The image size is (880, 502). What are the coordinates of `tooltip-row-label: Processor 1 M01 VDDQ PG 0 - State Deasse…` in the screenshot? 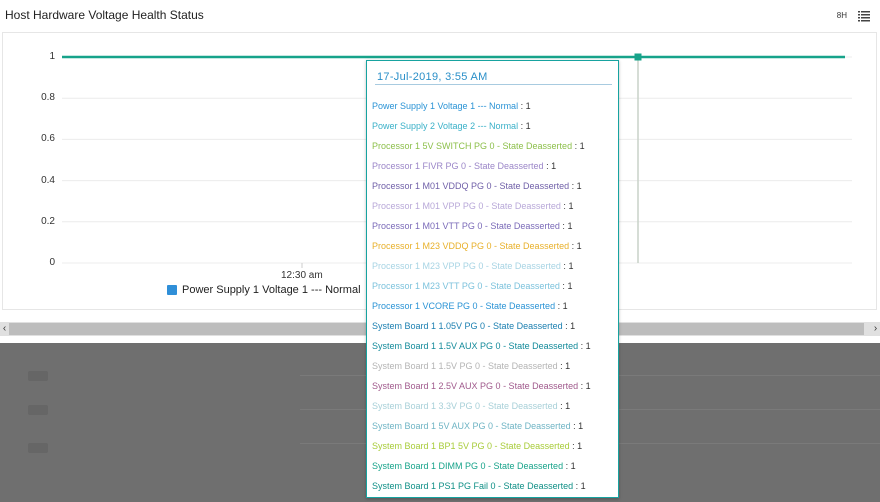 It's located at (471, 186).